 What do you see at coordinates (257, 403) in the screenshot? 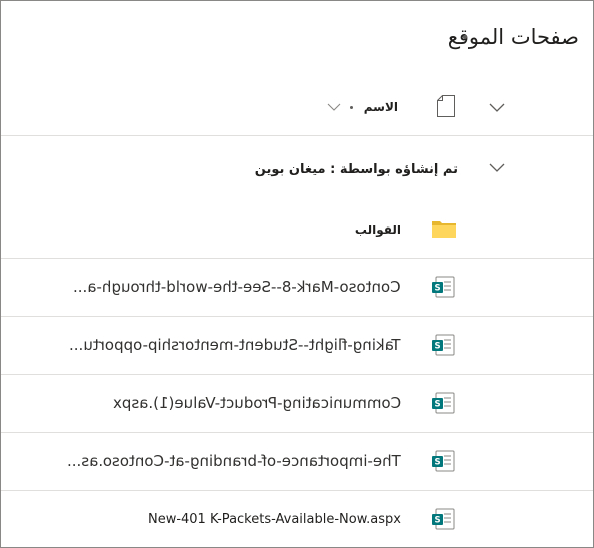
I see `file-name: Communicating-Product-Value(1).aspx` at bounding box center [257, 403].